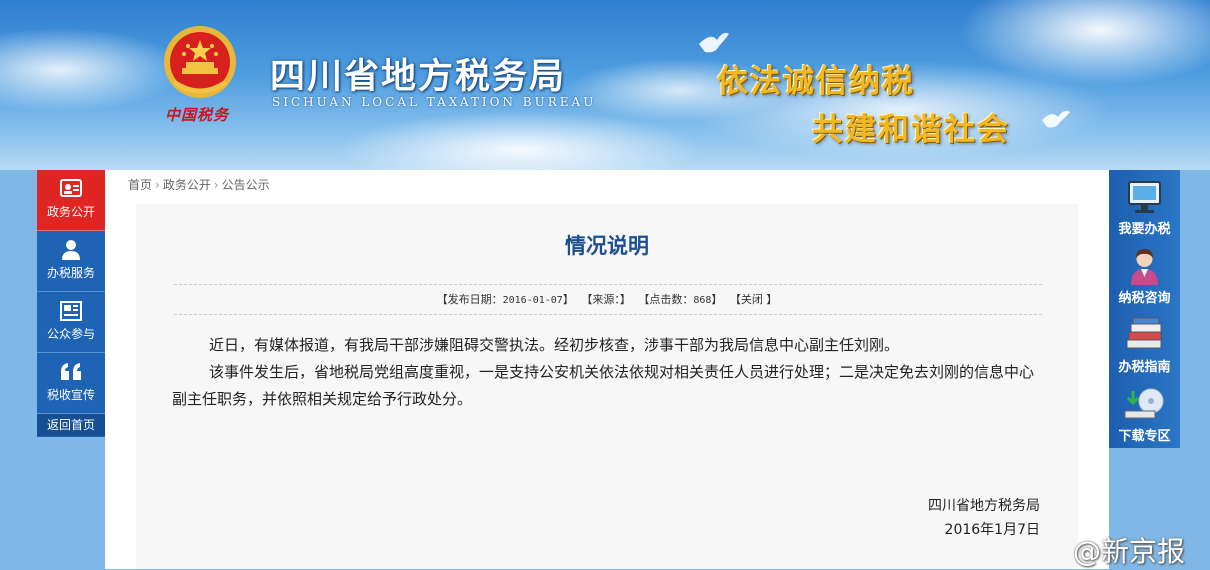  Describe the element at coordinates (71, 261) in the screenshot. I see `left-nav-item-tax-service: 办税服务` at that location.